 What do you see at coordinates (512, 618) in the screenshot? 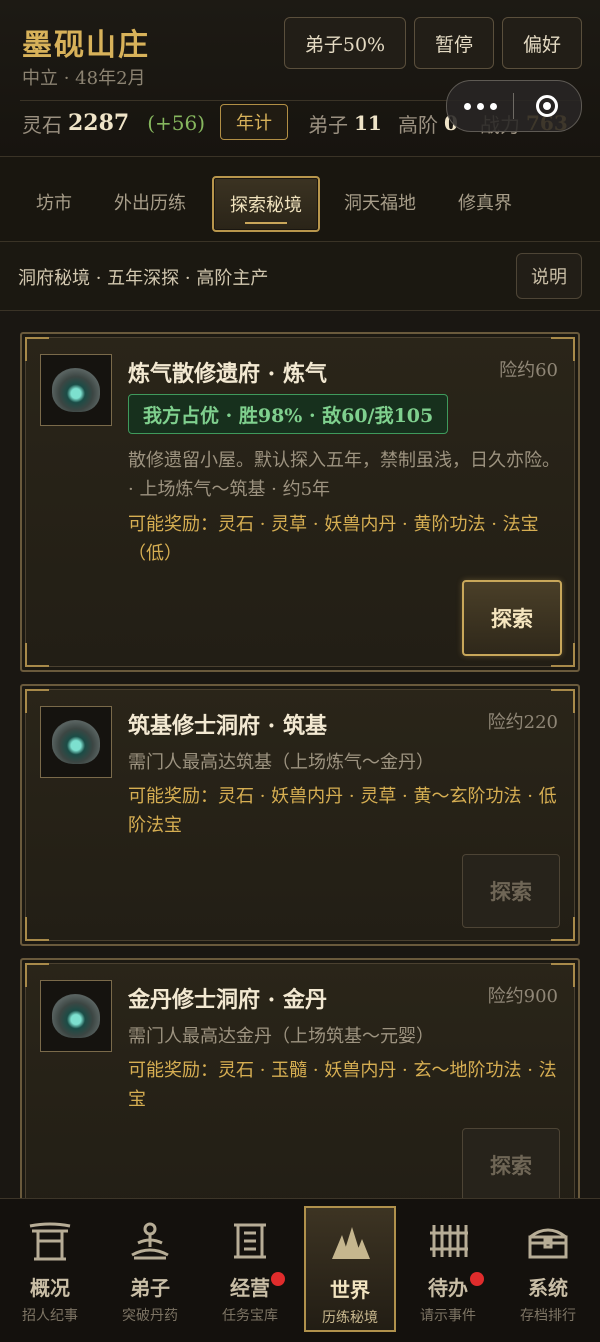
I see `explore-button: 探索` at bounding box center [512, 618].